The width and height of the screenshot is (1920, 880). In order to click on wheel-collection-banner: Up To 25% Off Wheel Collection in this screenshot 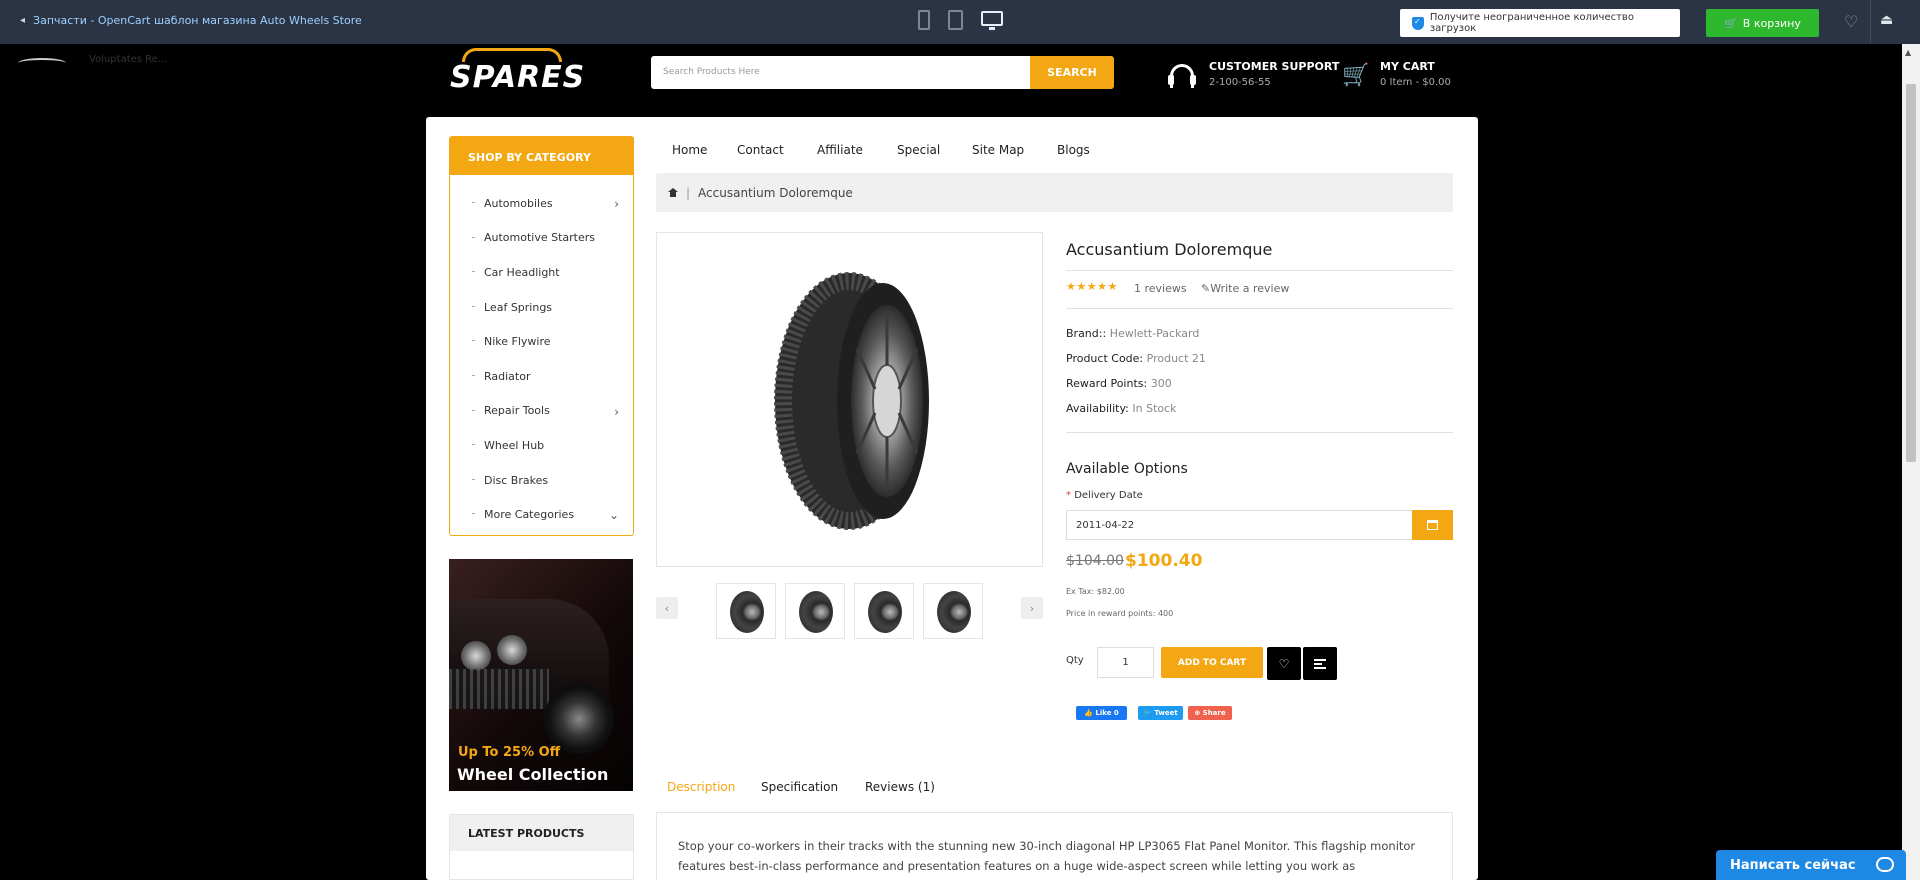, I will do `click(541, 675)`.